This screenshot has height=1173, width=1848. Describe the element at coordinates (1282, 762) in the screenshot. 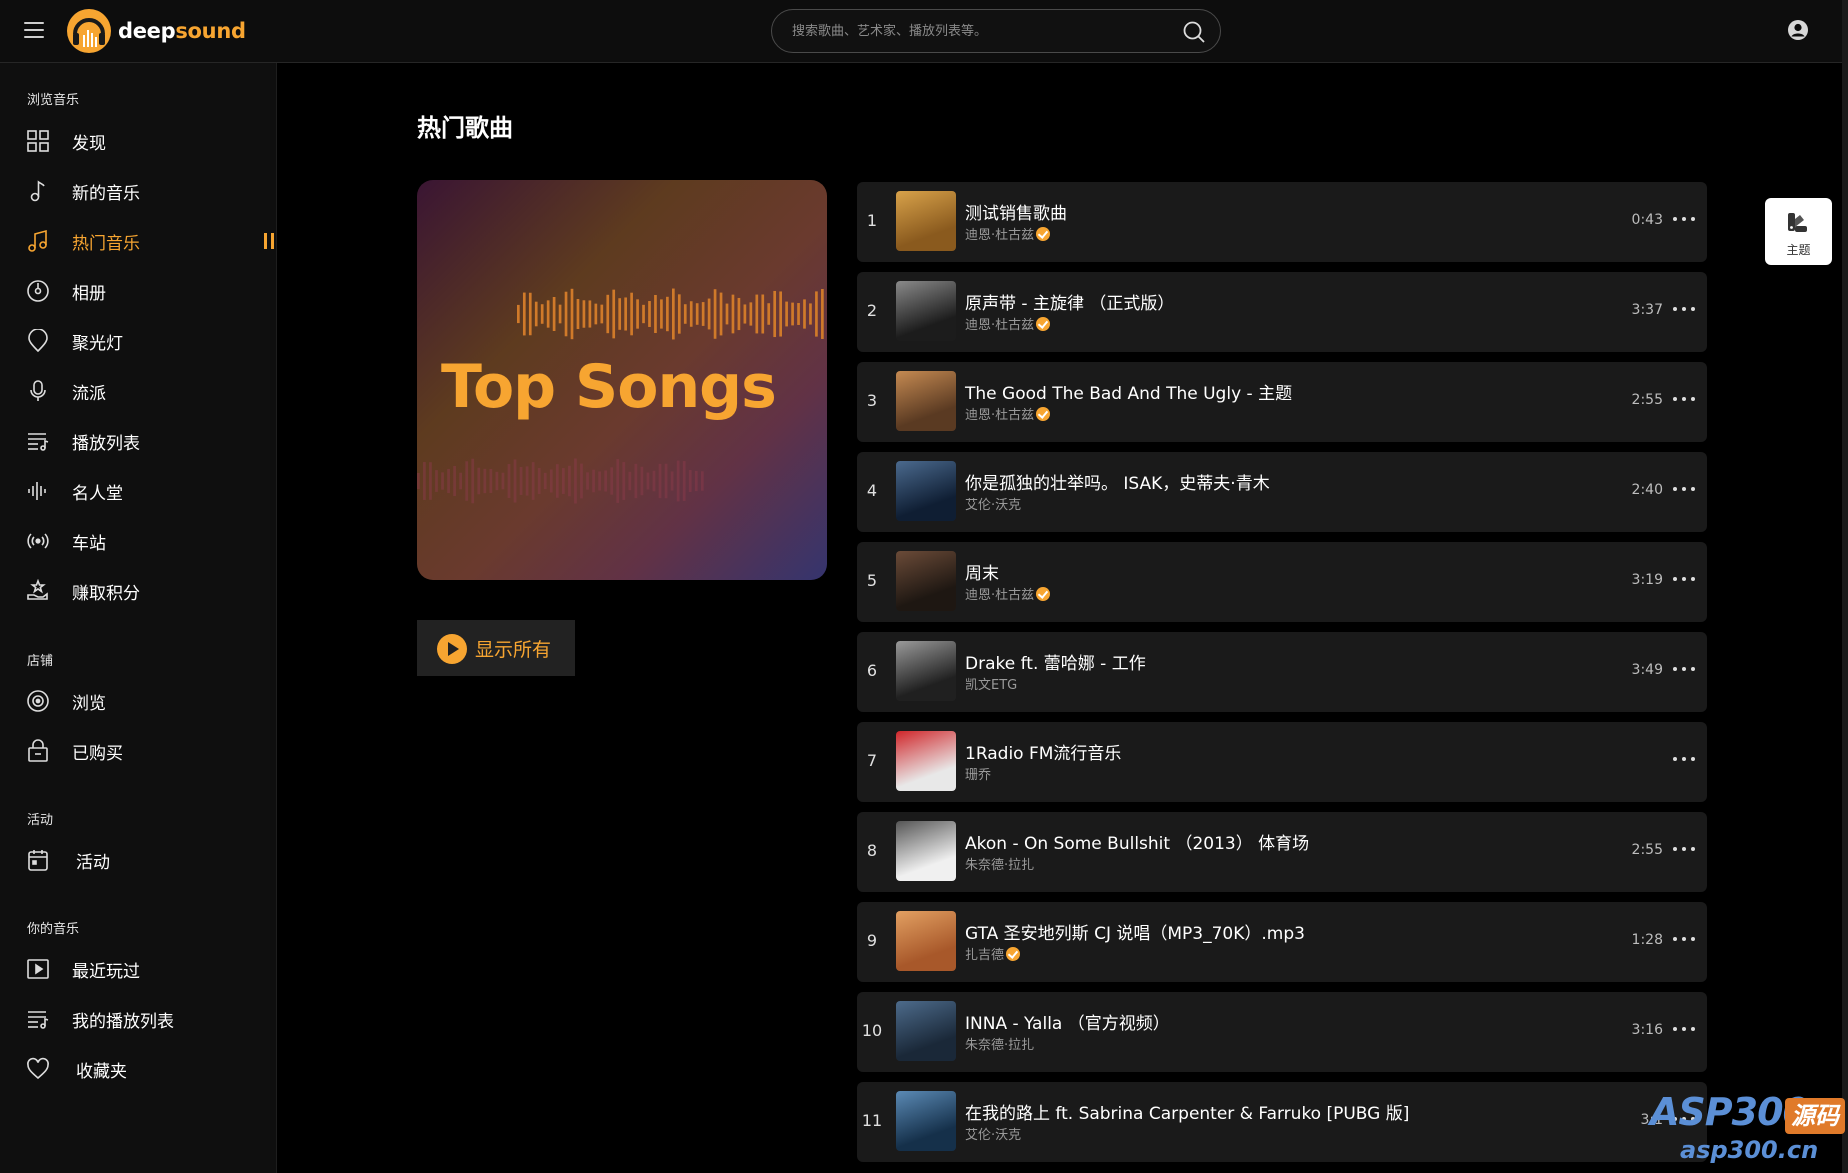

I see `song-row: 7 1Radio FM流行音乐 珊乔` at that location.